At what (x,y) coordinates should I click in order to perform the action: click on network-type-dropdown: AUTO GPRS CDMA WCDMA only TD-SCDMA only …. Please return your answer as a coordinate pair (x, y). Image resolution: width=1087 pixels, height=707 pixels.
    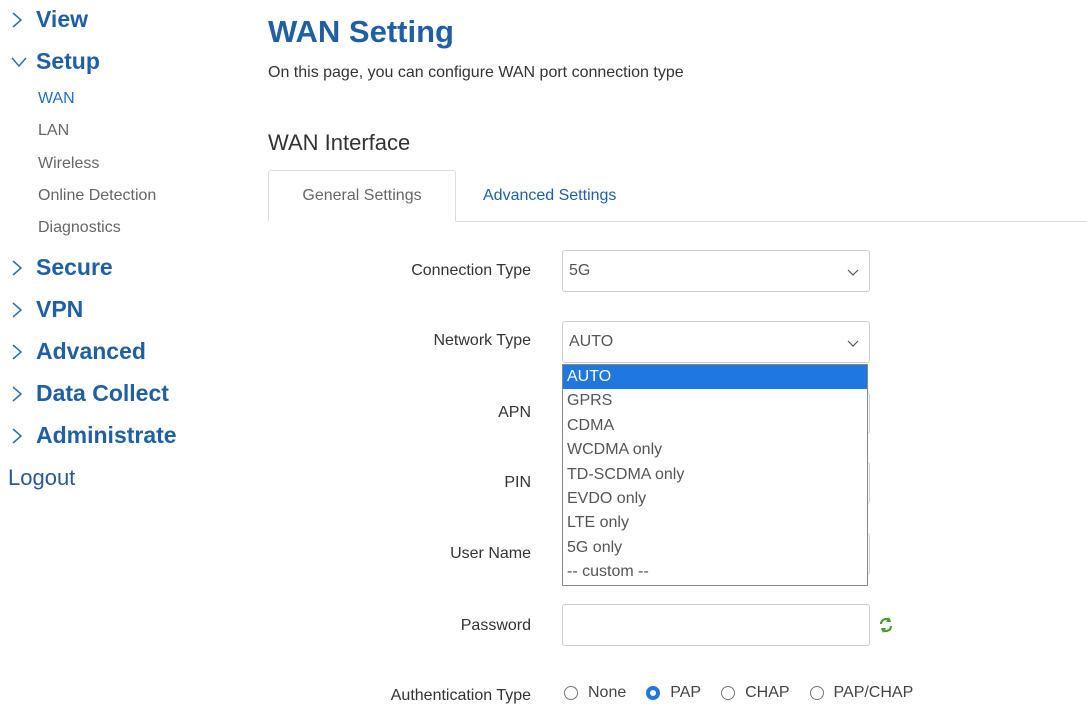
    Looking at the image, I should click on (715, 475).